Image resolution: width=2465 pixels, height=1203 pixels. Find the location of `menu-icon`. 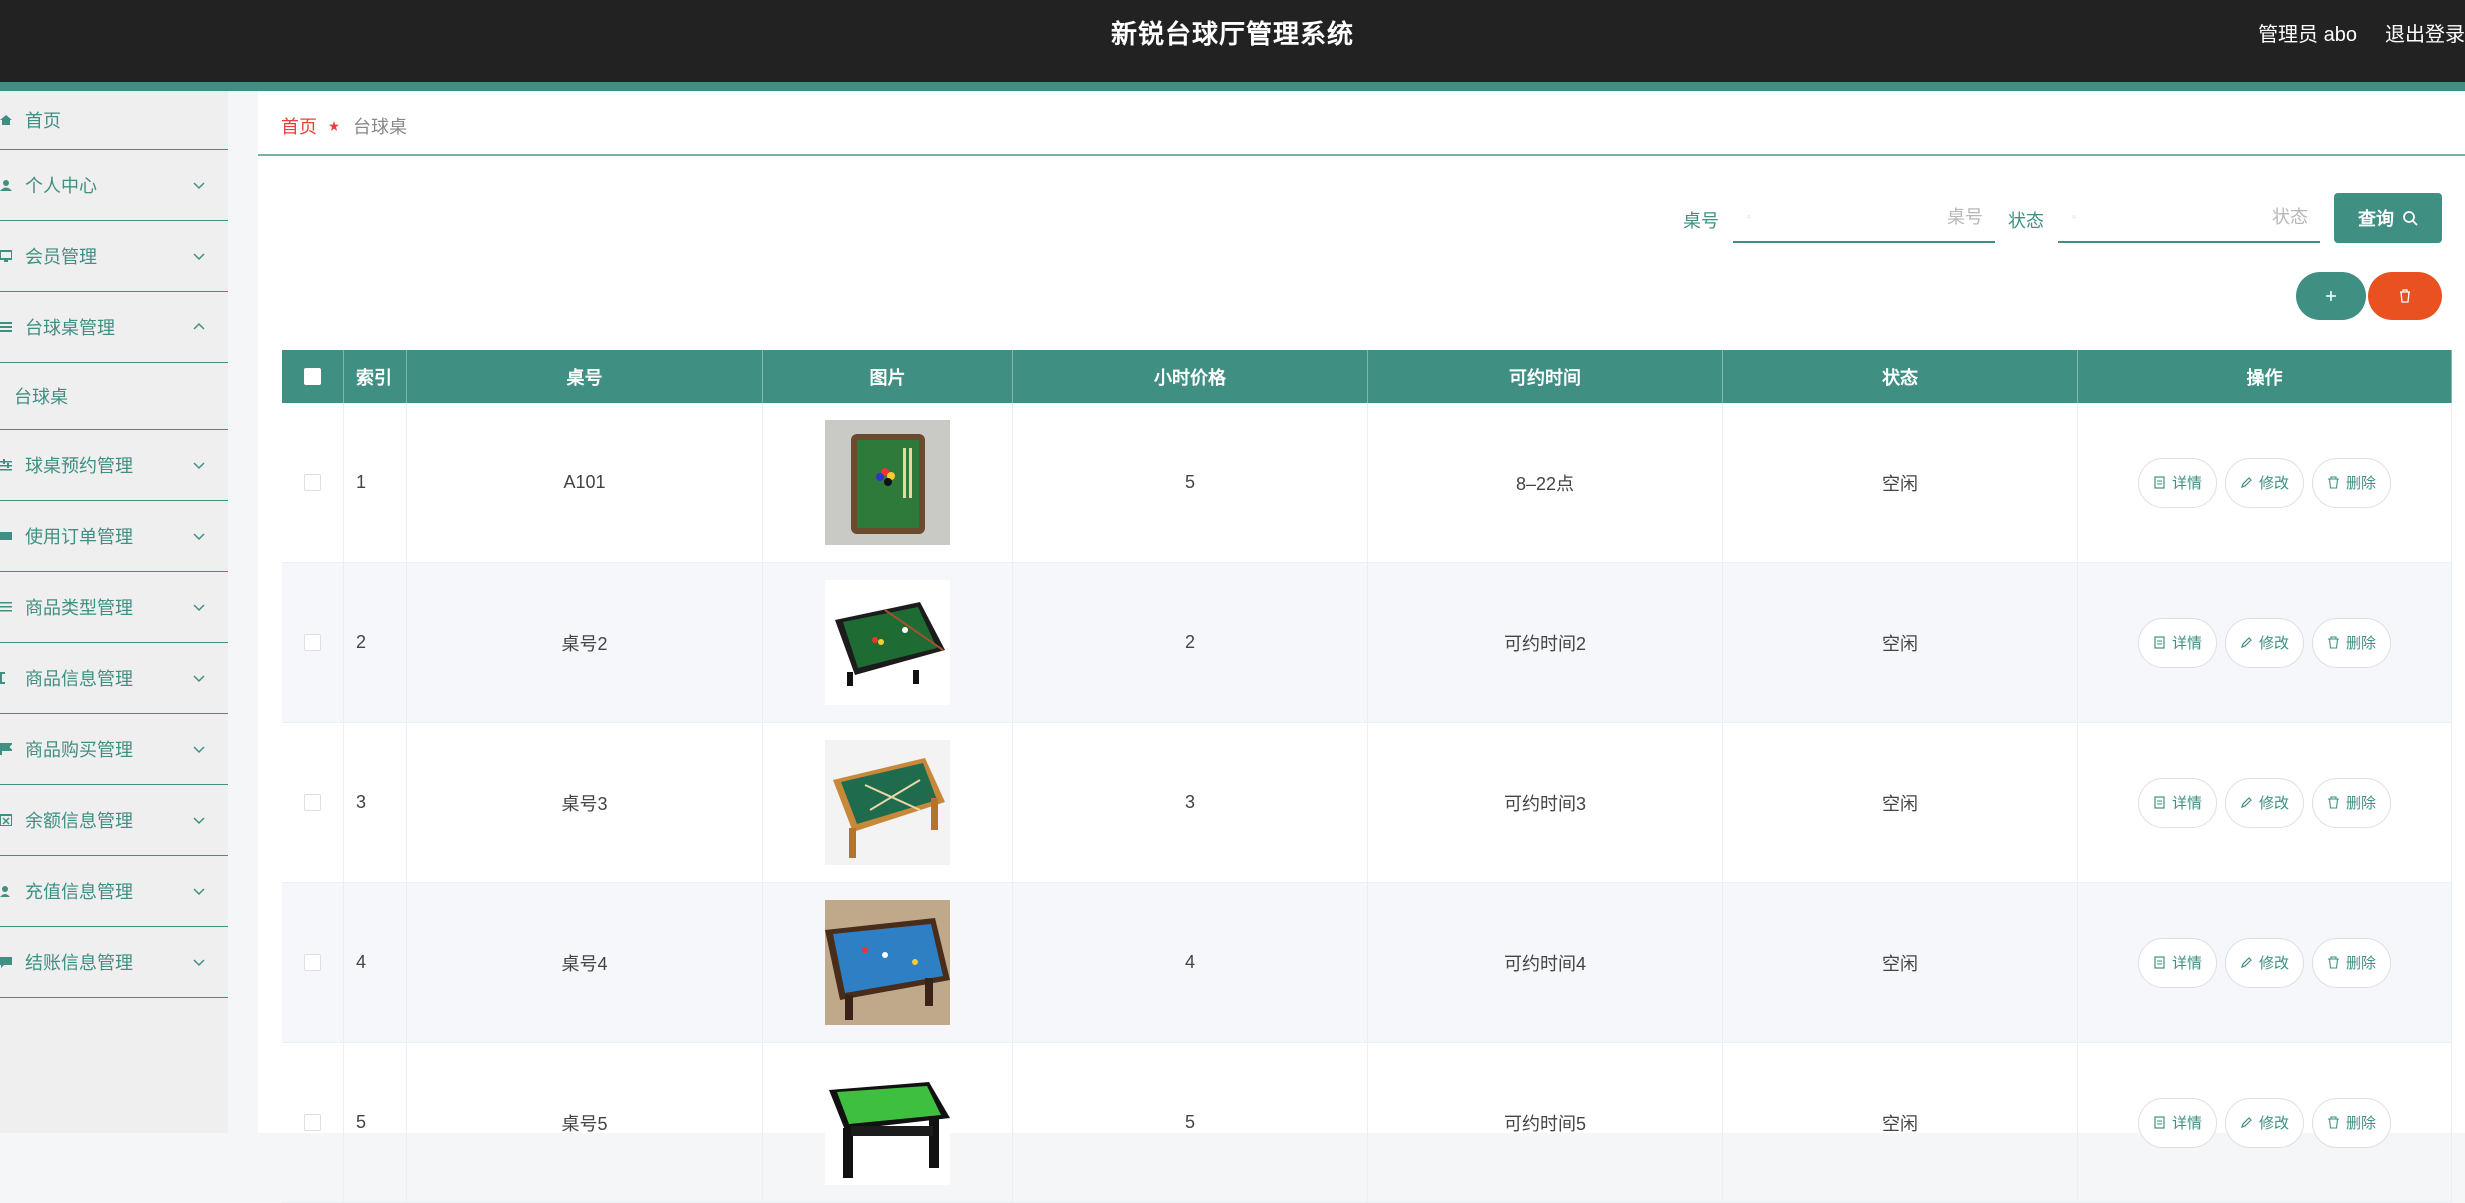

menu-icon is located at coordinates (6, 607).